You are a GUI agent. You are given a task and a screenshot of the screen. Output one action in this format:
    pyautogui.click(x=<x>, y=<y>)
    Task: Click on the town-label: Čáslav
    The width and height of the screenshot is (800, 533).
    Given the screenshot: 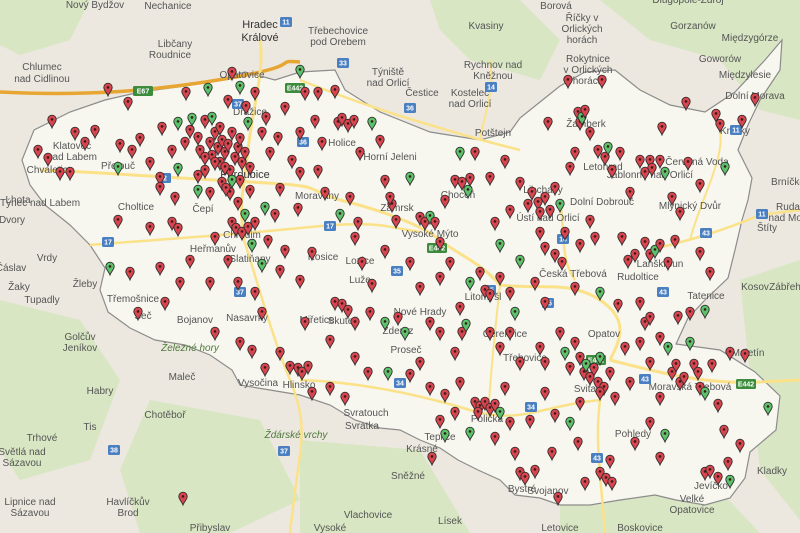 What is the action you would take?
    pyautogui.click(x=13, y=267)
    